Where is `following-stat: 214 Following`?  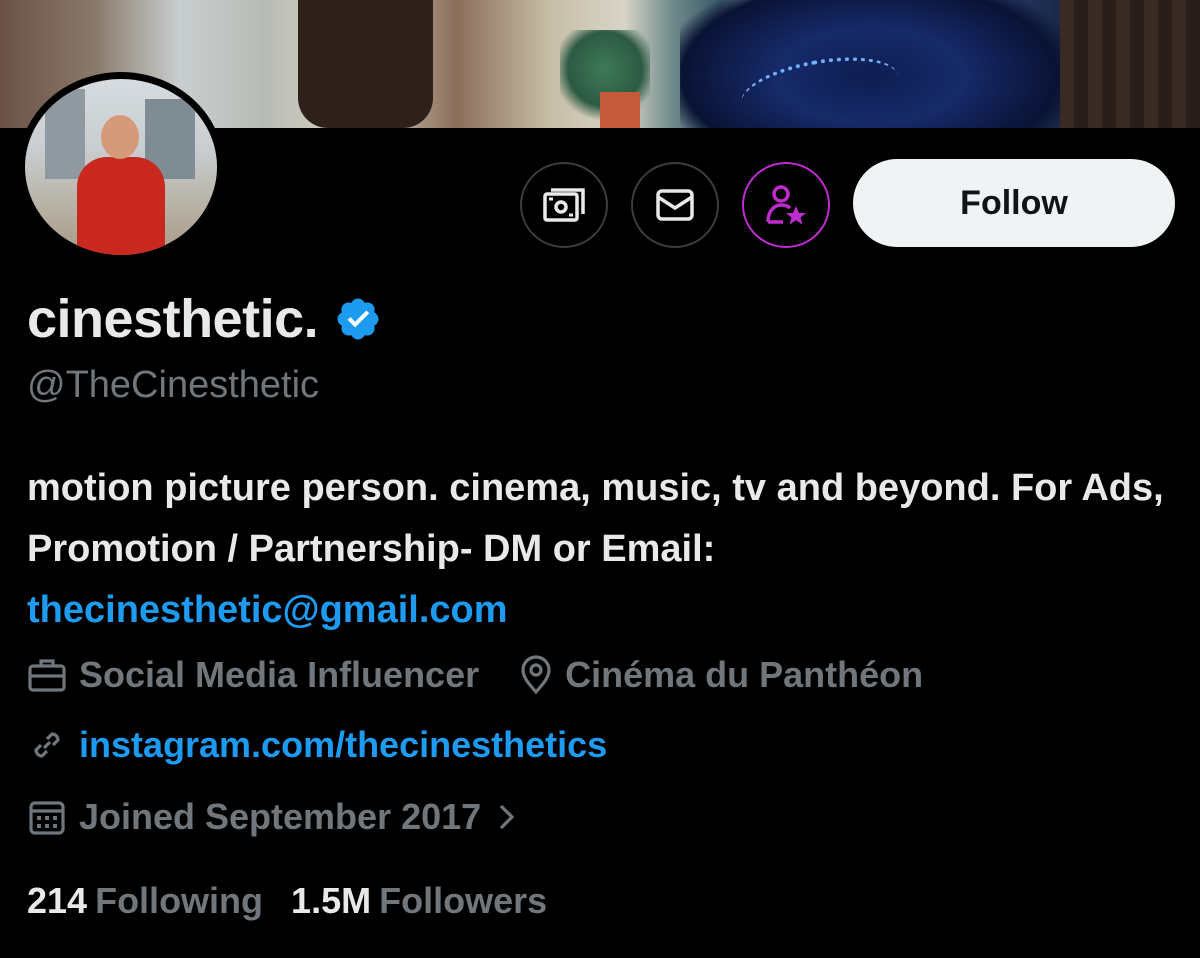 following-stat: 214 Following is located at coordinates (145, 901).